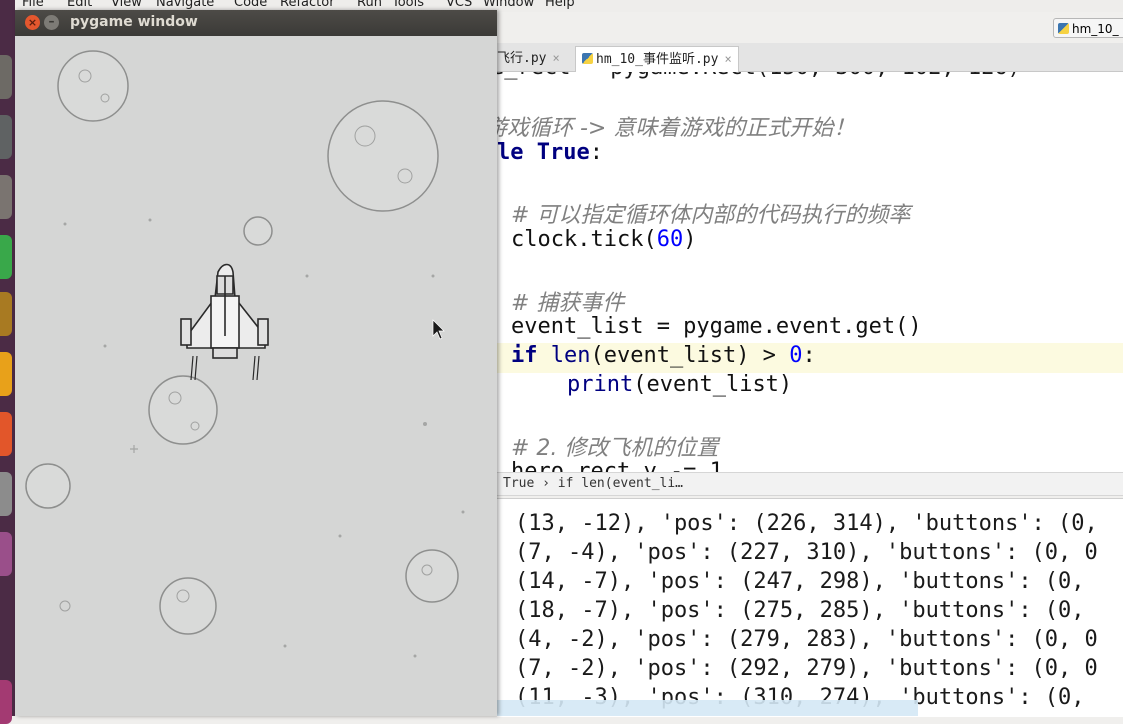  I want to click on minimize-button: –, so click(51, 22).